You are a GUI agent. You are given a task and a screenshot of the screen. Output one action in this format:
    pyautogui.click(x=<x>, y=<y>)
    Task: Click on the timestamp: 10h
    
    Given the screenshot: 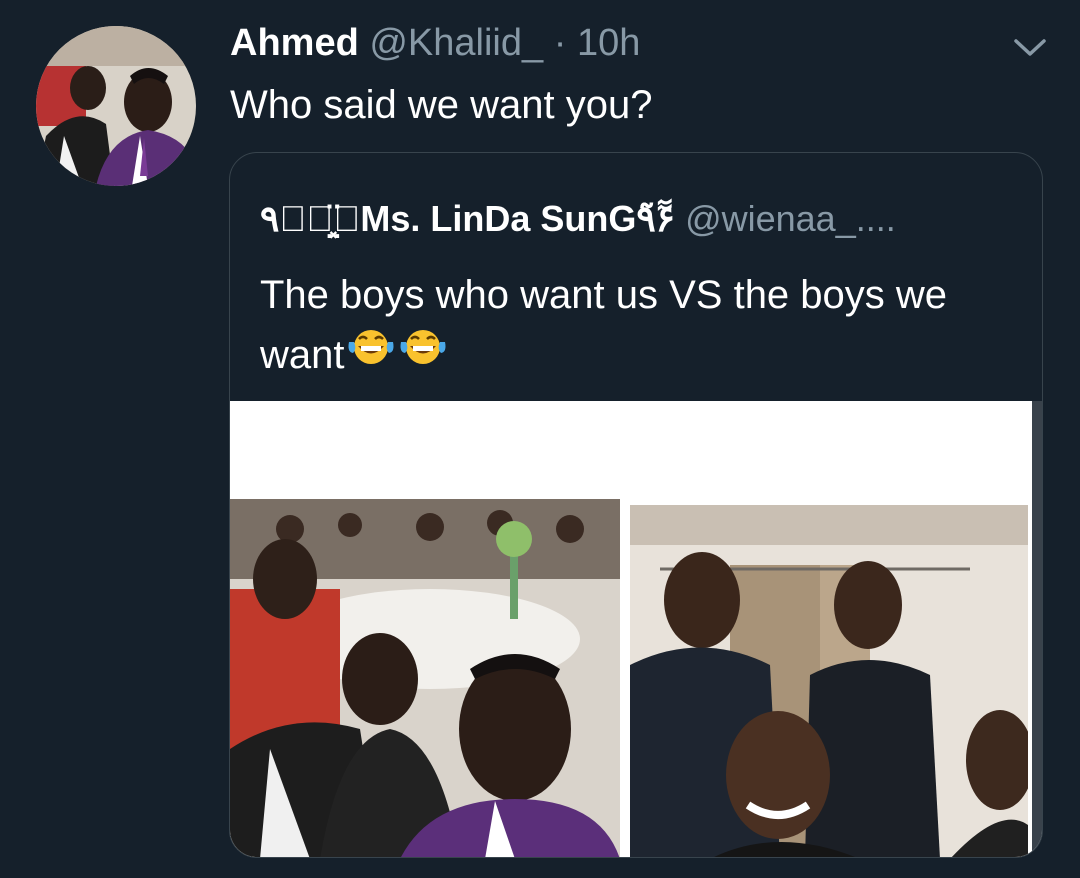 What is the action you would take?
    pyautogui.click(x=608, y=43)
    